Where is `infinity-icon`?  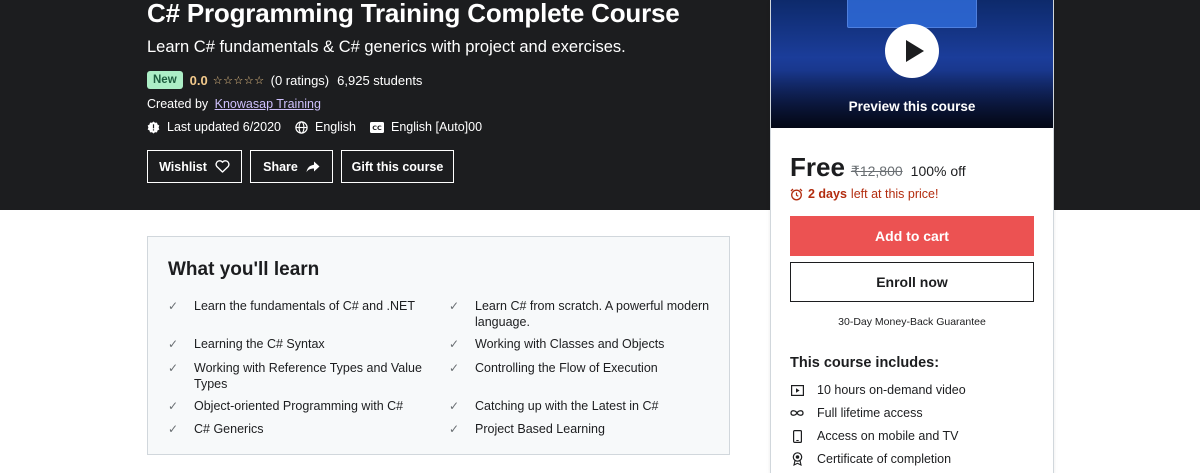 infinity-icon is located at coordinates (797, 413).